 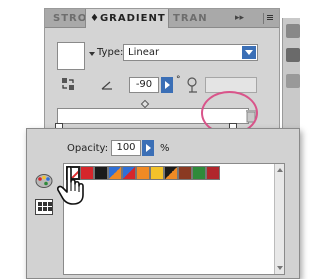 What do you see at coordinates (269, 18) in the screenshot?
I see `panel-menu-icon` at bounding box center [269, 18].